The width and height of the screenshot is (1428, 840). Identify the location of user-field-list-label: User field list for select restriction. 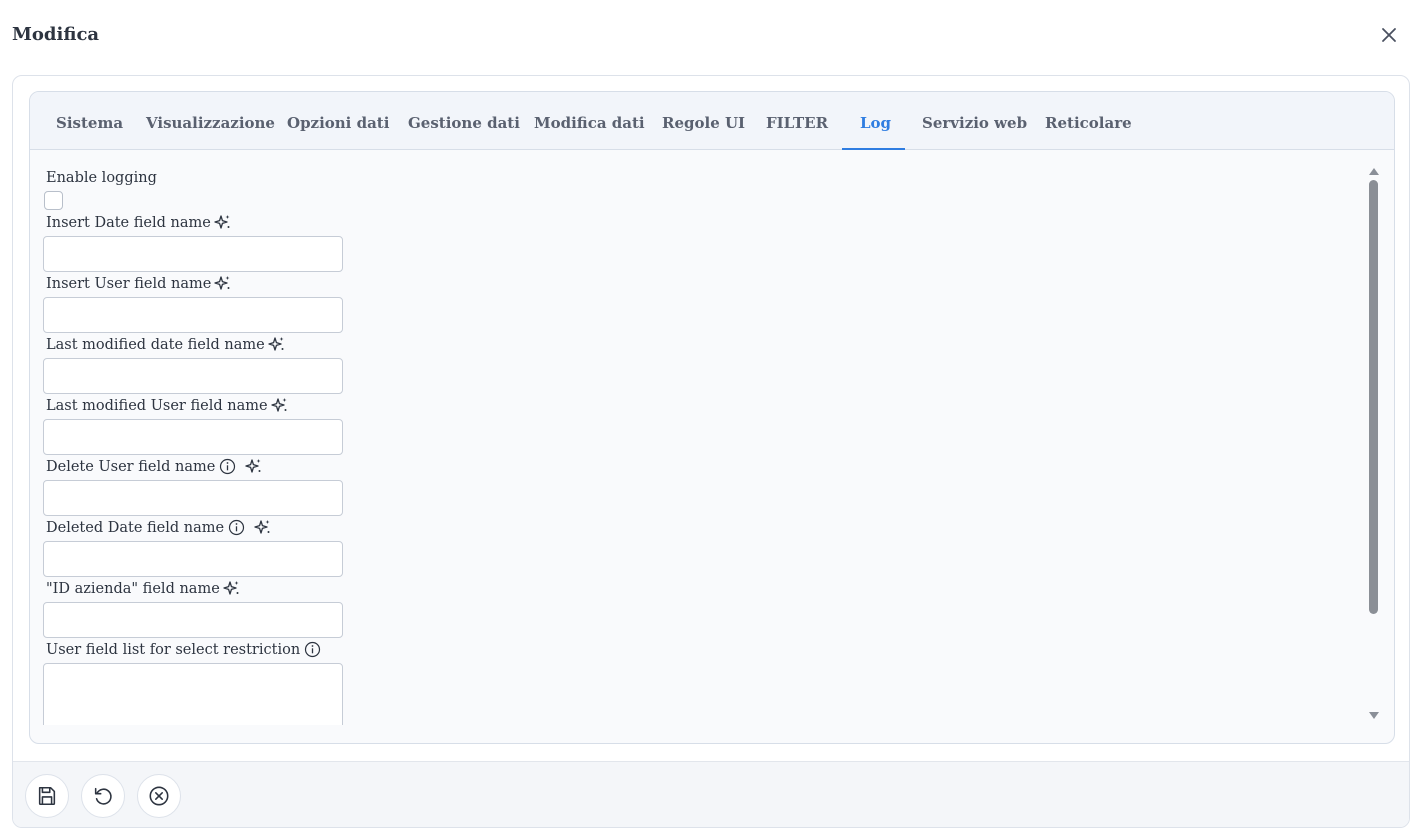
(183, 649).